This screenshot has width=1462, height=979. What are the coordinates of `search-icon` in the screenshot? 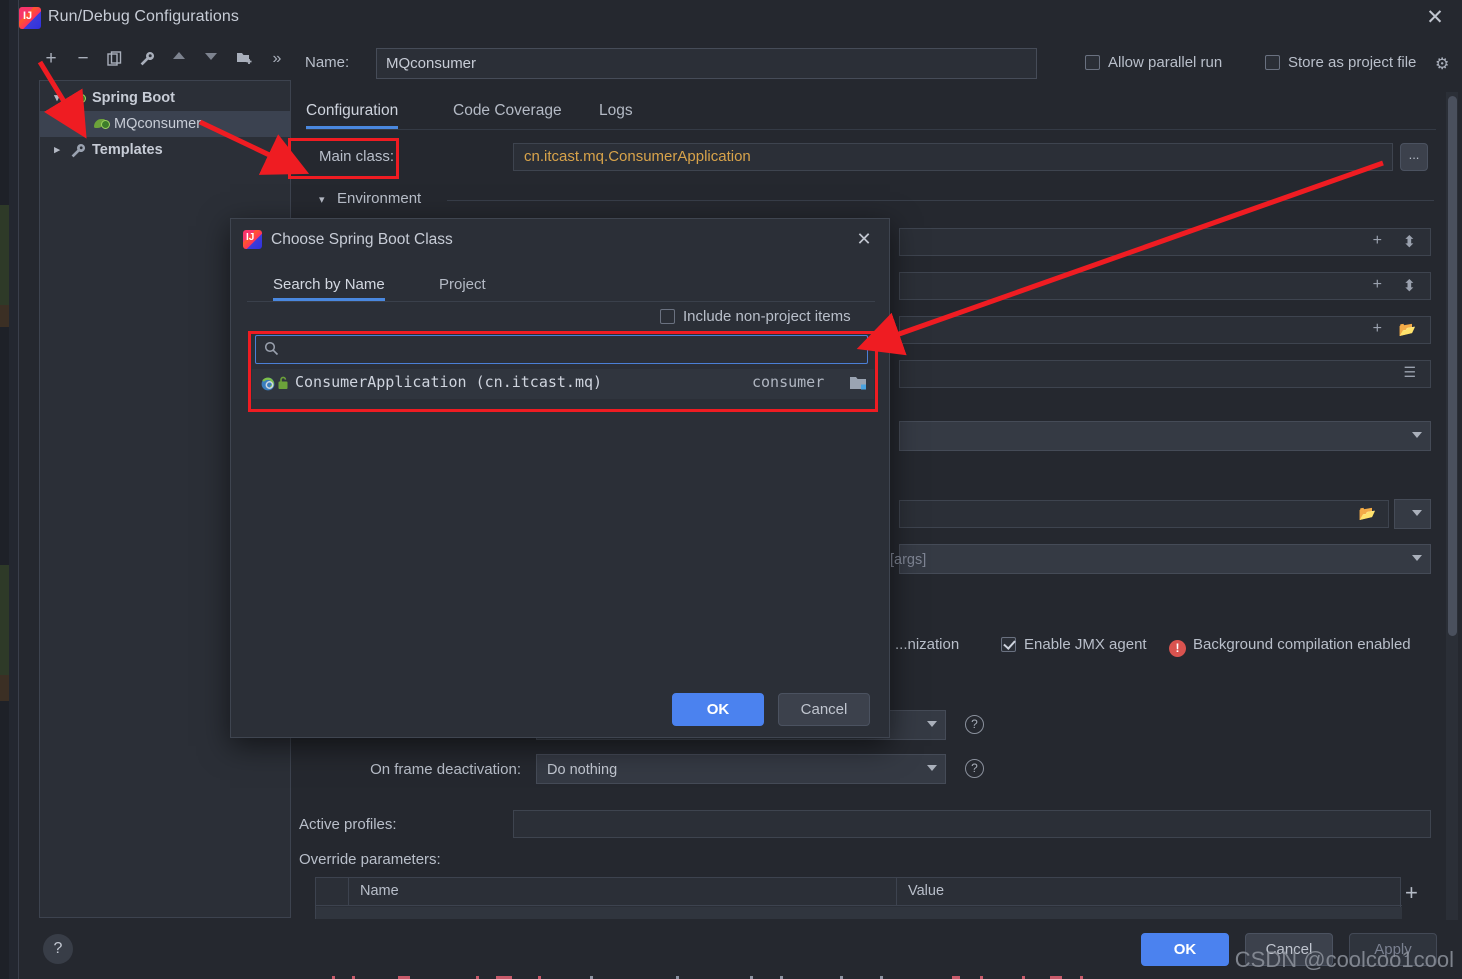 It's located at (271, 348).